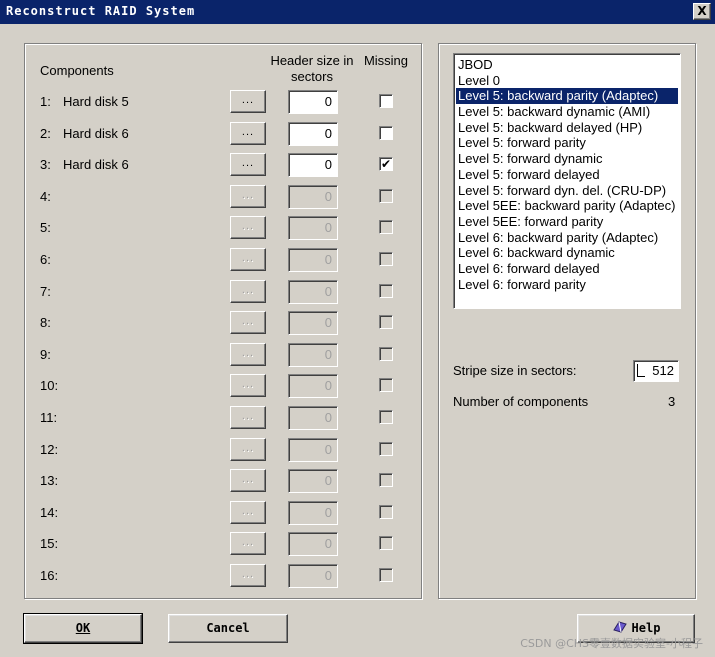  Describe the element at coordinates (45, 164) in the screenshot. I see `component-number: 3:` at that location.